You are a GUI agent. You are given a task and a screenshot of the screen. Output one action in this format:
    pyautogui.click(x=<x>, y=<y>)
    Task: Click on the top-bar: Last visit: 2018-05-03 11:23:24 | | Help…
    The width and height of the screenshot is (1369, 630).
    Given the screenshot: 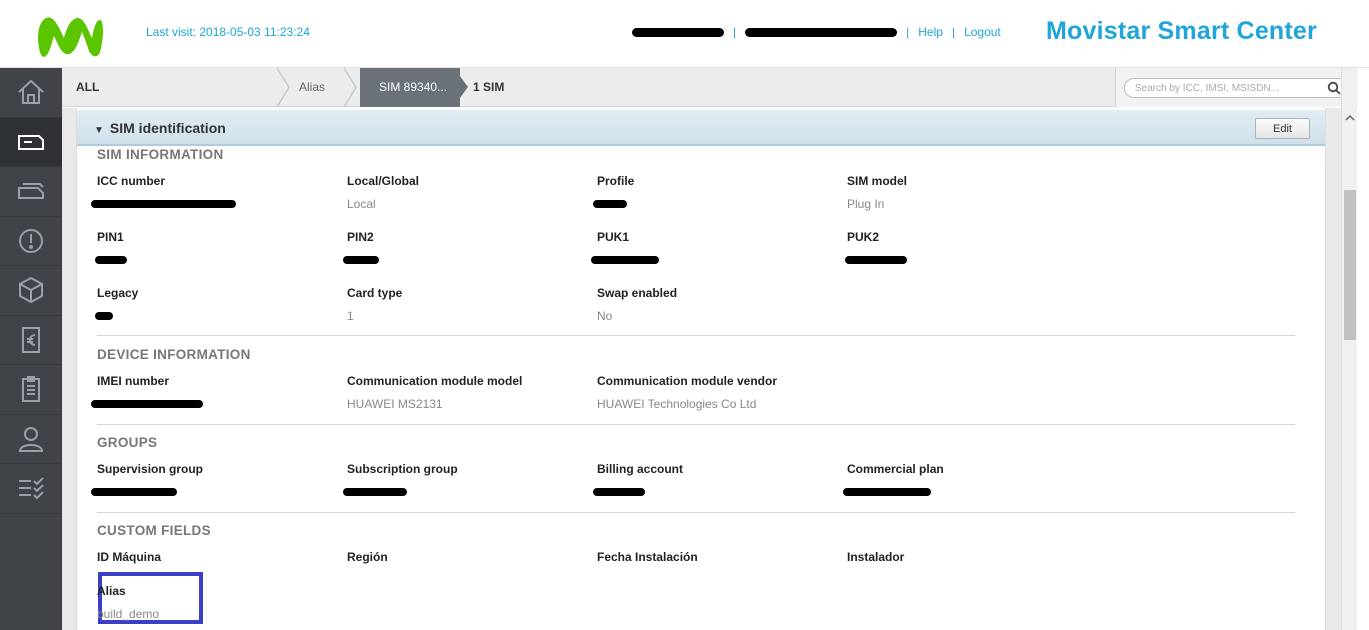 What is the action you would take?
    pyautogui.click(x=684, y=34)
    